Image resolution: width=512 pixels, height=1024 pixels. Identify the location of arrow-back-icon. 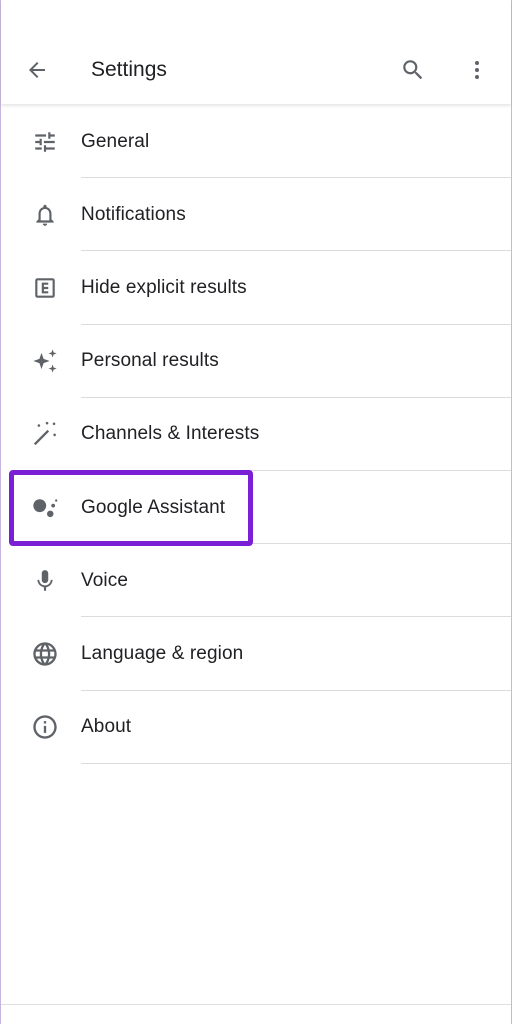
(37, 70).